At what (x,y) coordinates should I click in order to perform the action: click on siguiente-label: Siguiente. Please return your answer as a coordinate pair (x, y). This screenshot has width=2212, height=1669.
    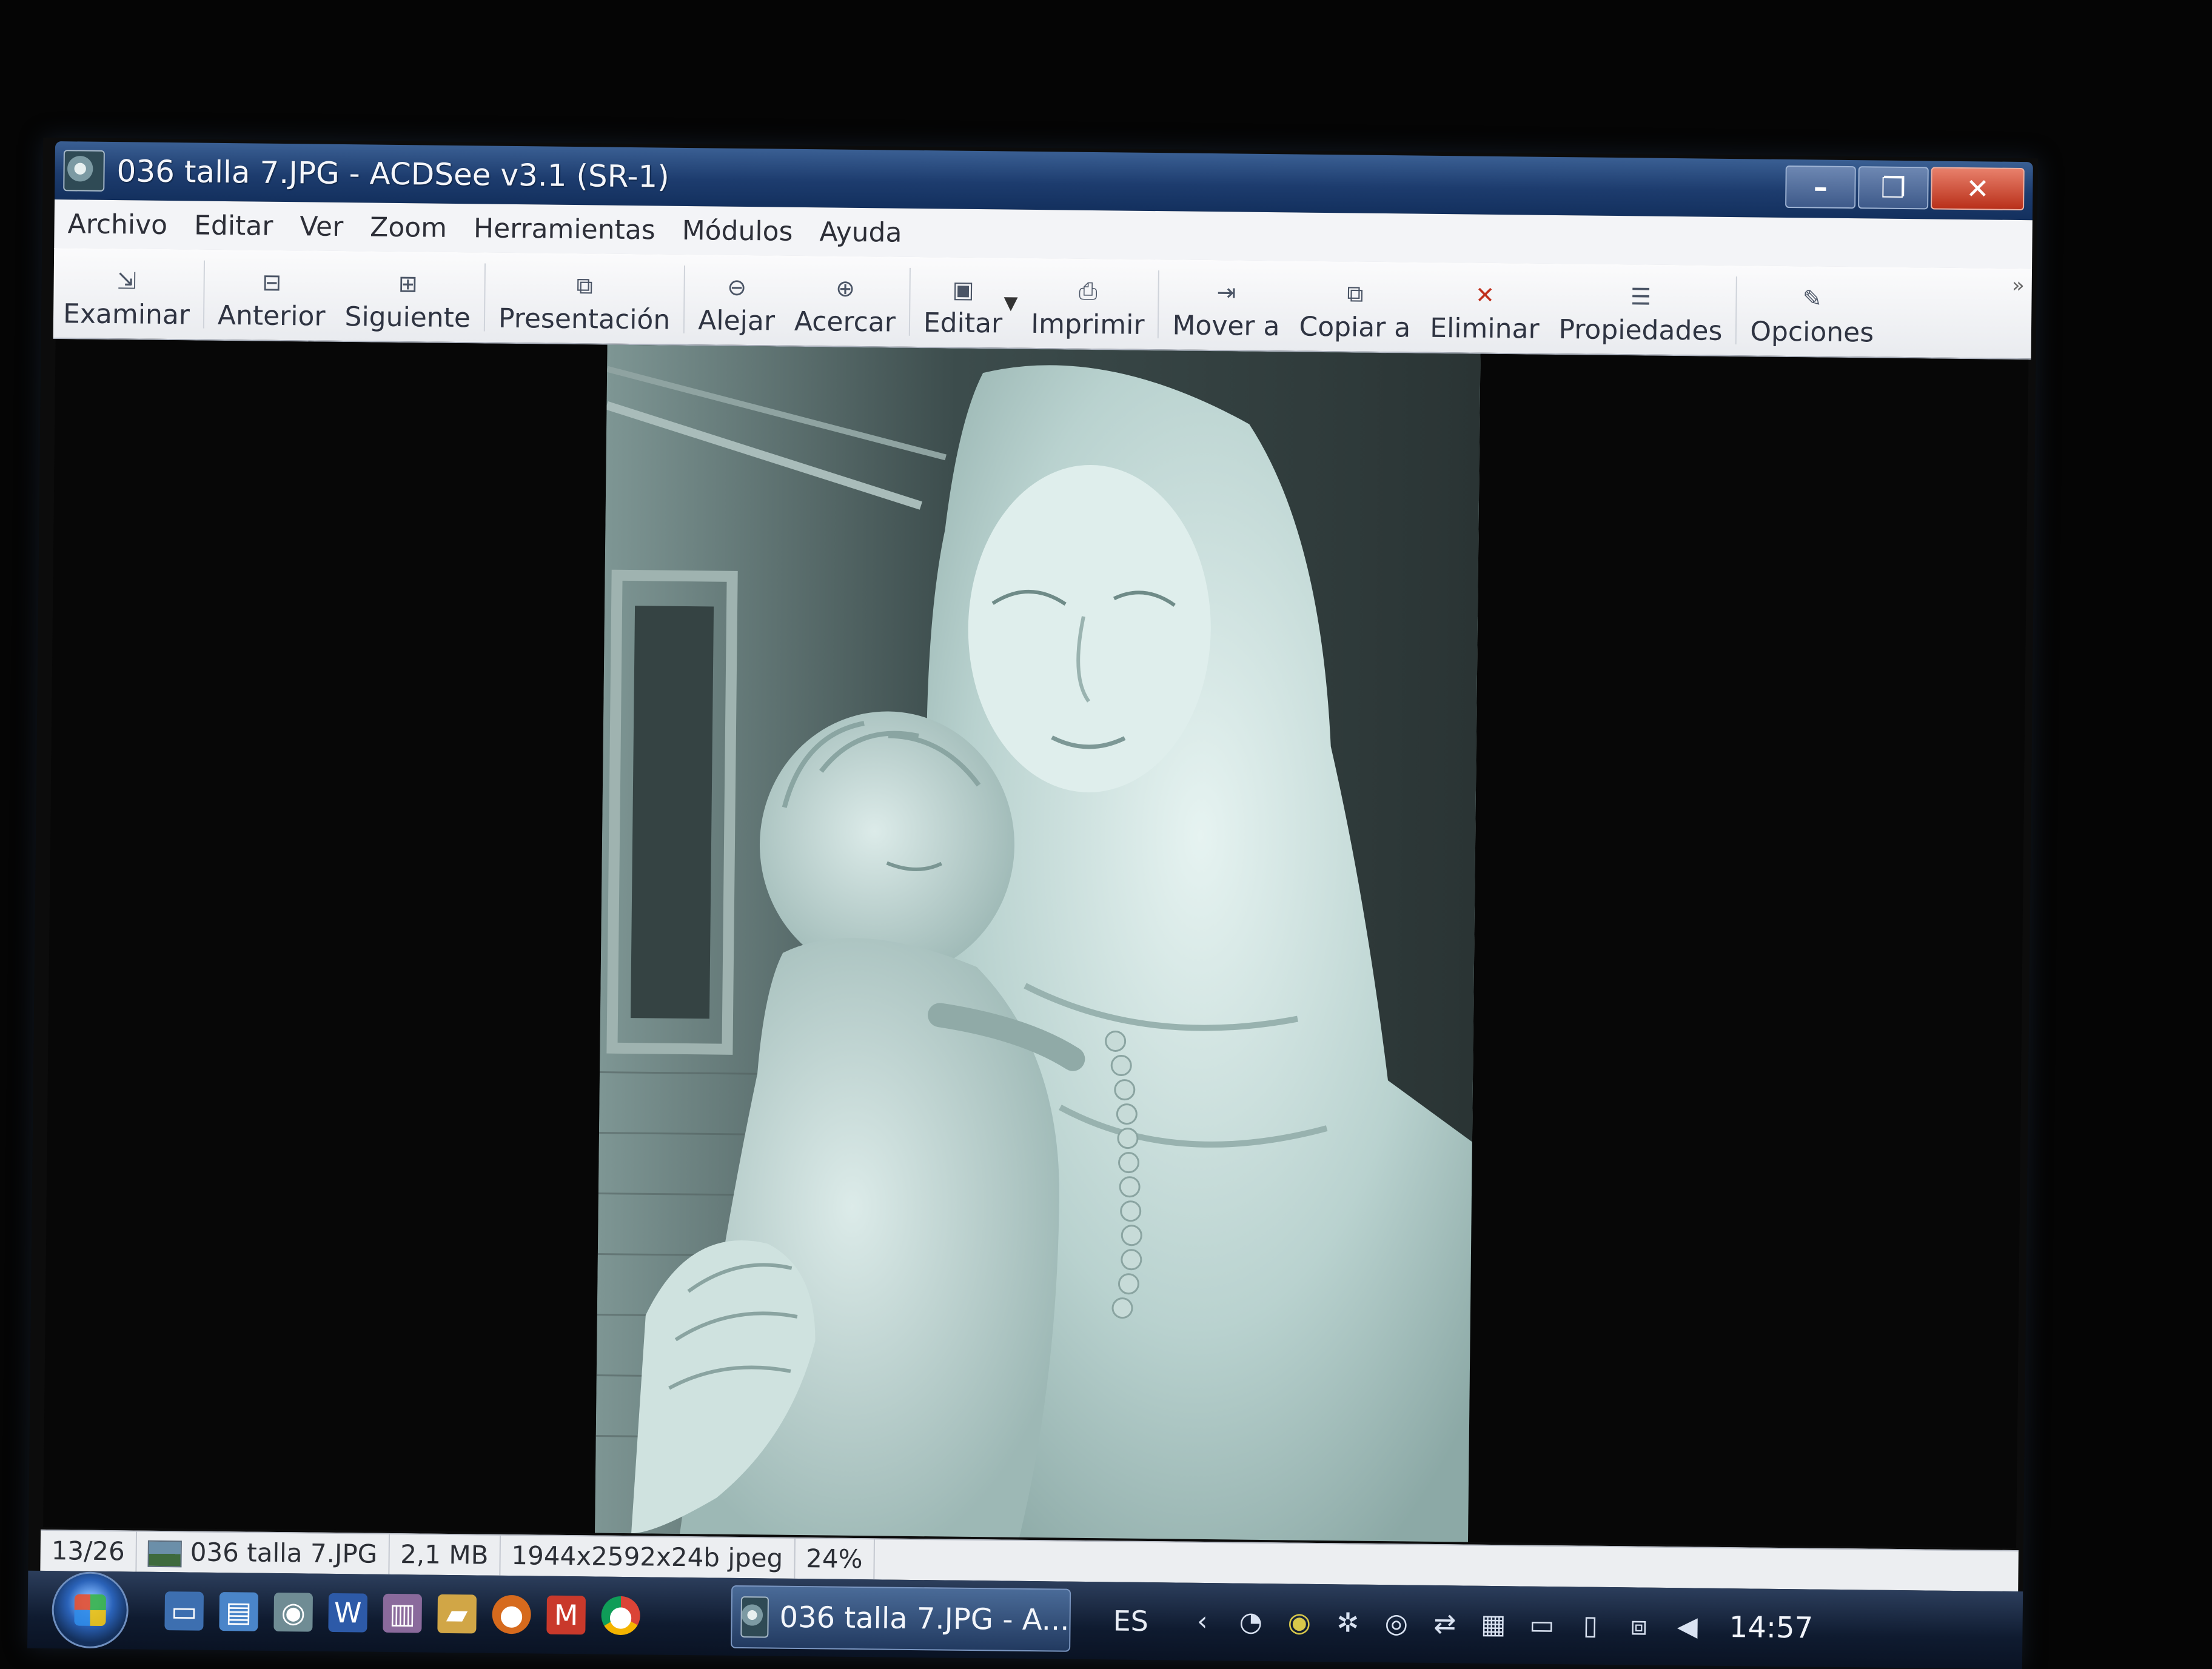
    Looking at the image, I should click on (408, 317).